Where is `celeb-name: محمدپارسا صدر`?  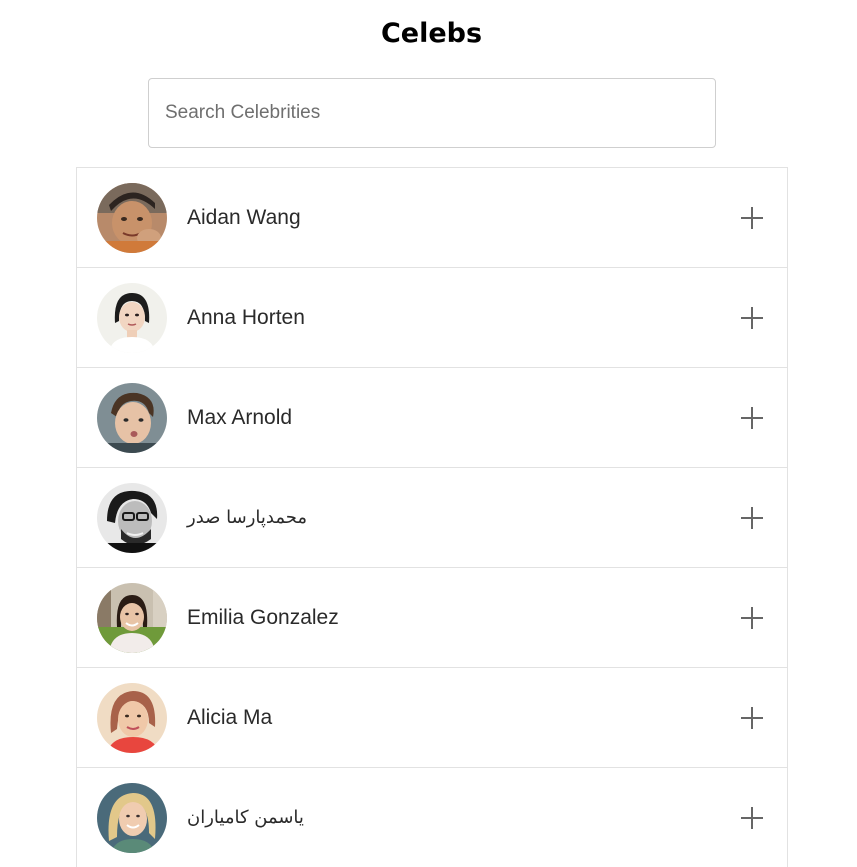
celeb-name: محمدپارسا صدر is located at coordinates (247, 517).